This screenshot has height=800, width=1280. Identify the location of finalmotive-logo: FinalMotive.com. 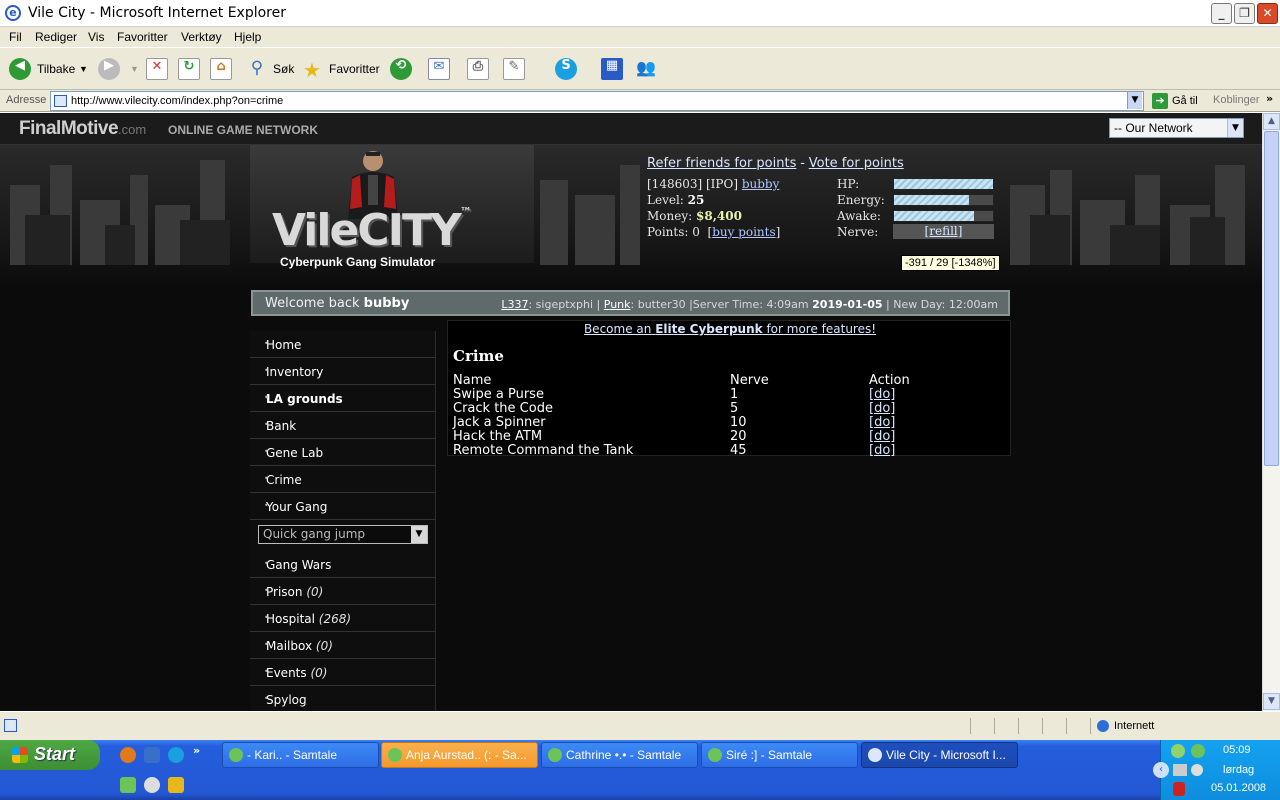
(82, 129).